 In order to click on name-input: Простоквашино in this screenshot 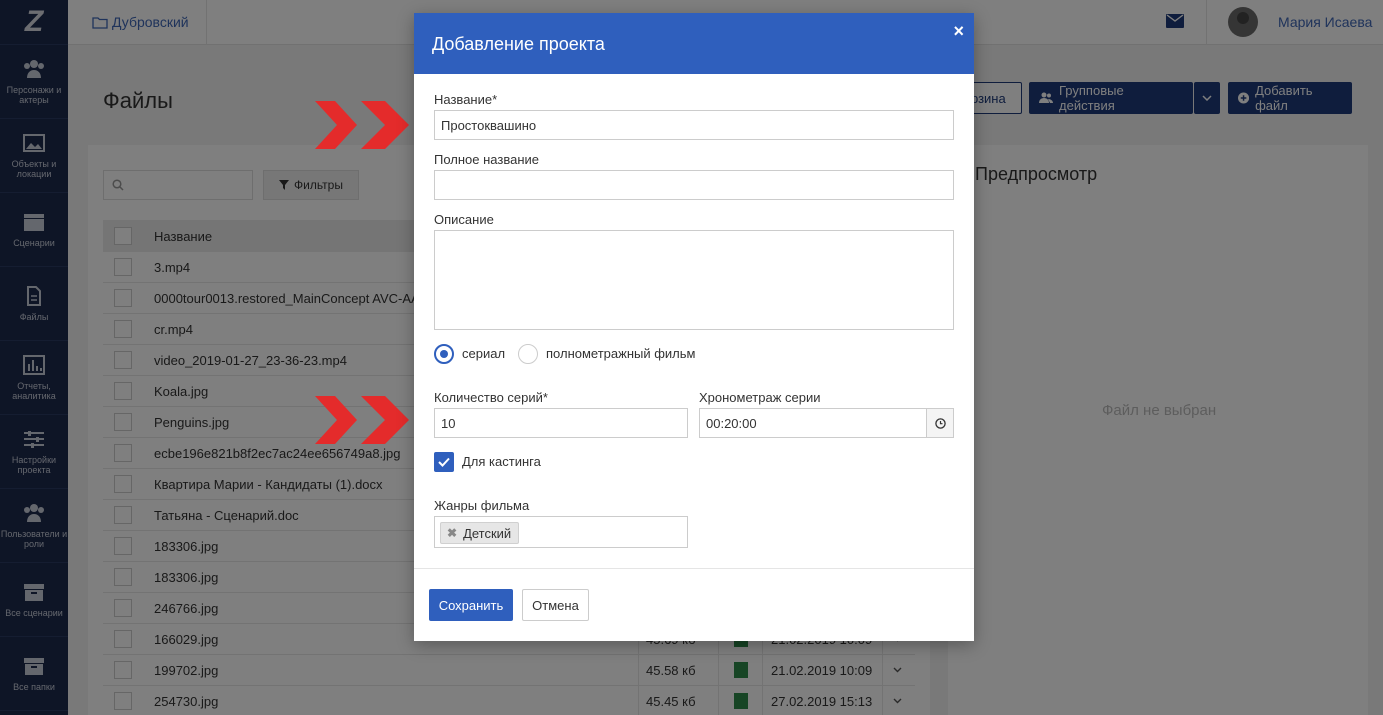, I will do `click(694, 125)`.